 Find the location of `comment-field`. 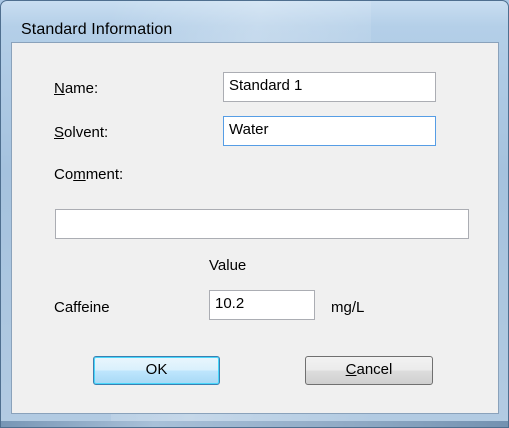

comment-field is located at coordinates (262, 224).